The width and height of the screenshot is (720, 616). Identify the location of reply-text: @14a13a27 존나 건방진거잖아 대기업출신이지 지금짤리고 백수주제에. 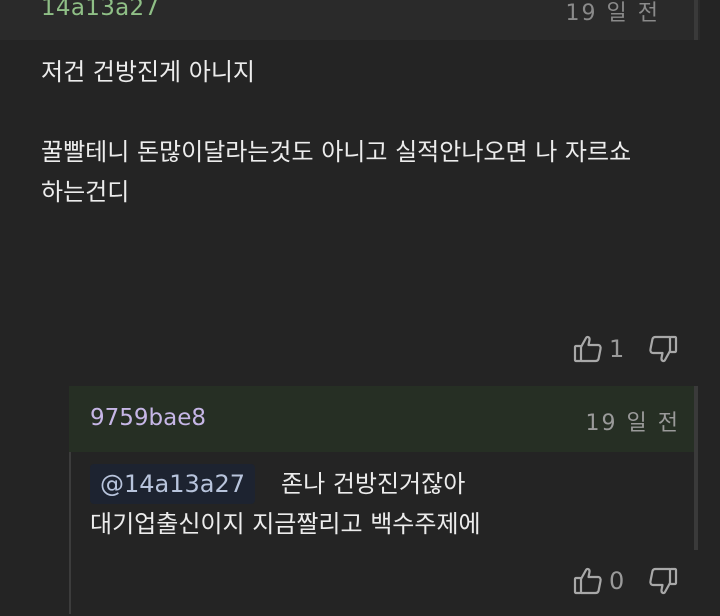
(390, 504).